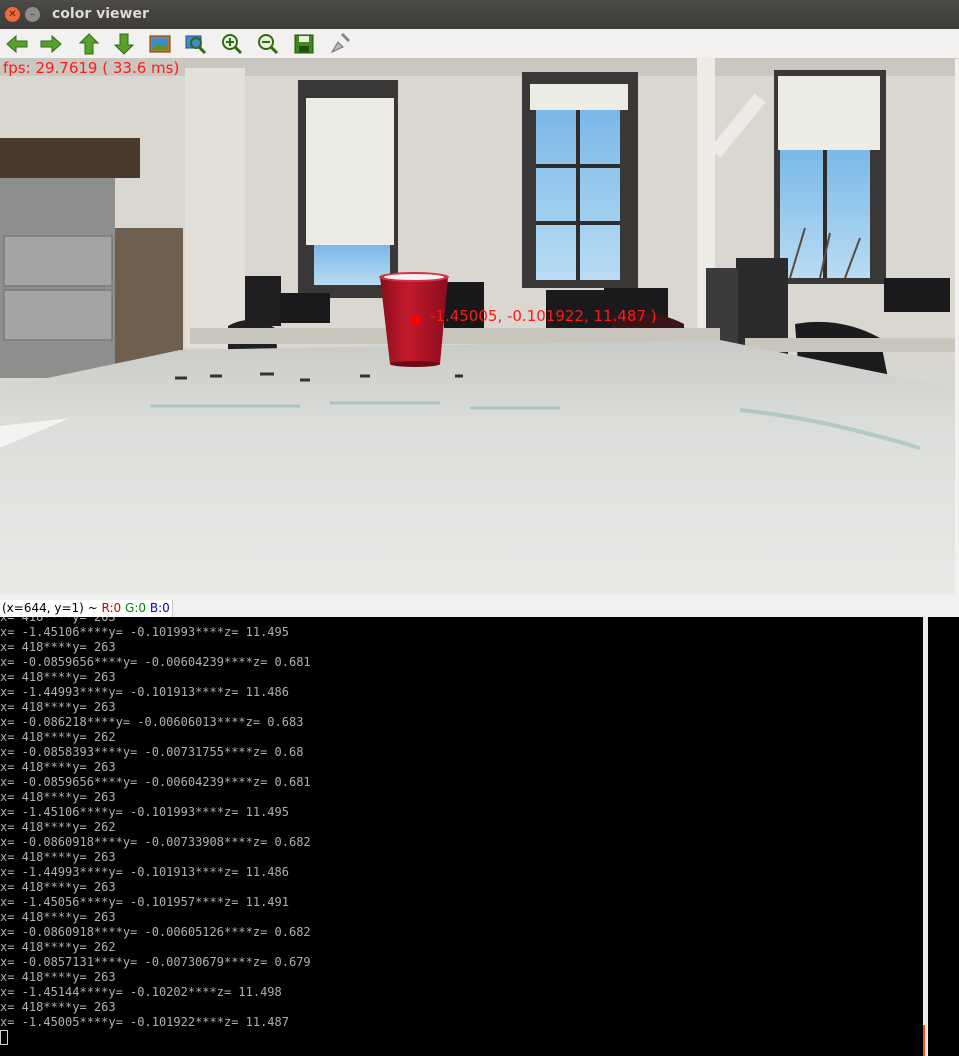  I want to click on terminal-prompt, so click(155, 1038).